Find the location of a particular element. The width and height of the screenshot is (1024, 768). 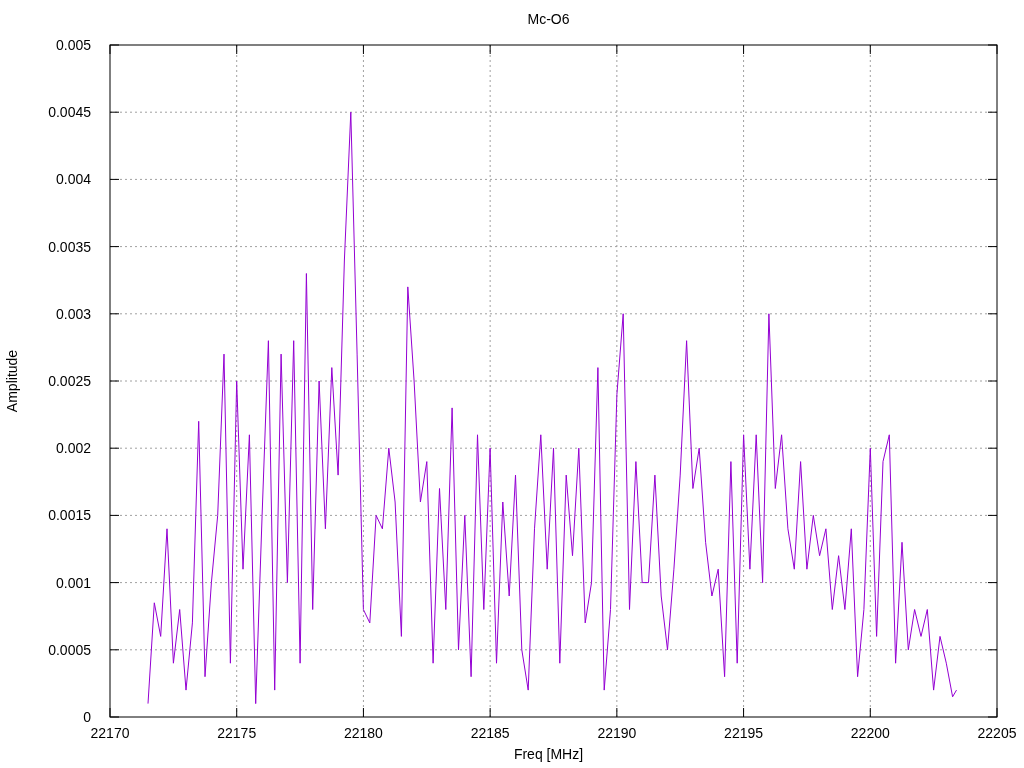

tick-label: 0.0035 is located at coordinates (69, 246).